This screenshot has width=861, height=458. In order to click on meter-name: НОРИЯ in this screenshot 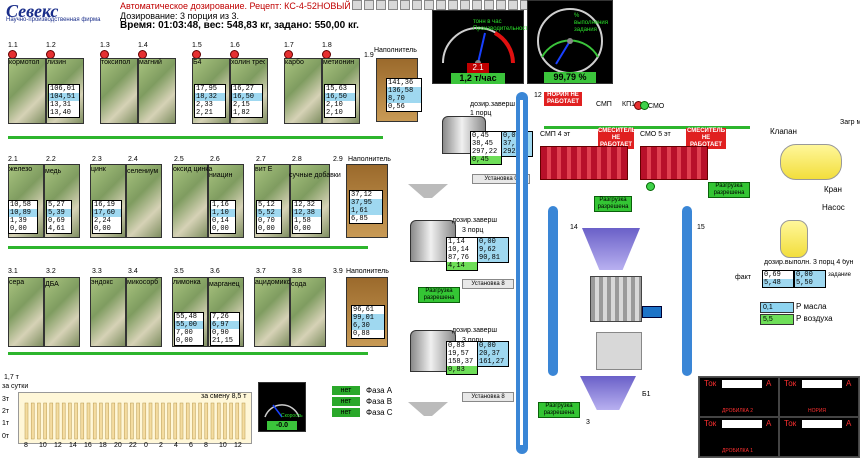, I will do `click(817, 411)`.